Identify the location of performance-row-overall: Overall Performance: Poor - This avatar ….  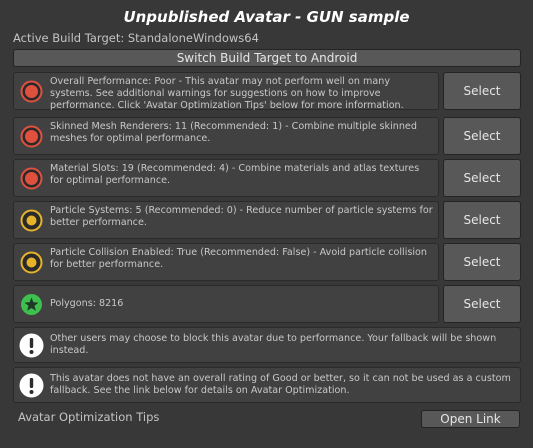
(226, 91).